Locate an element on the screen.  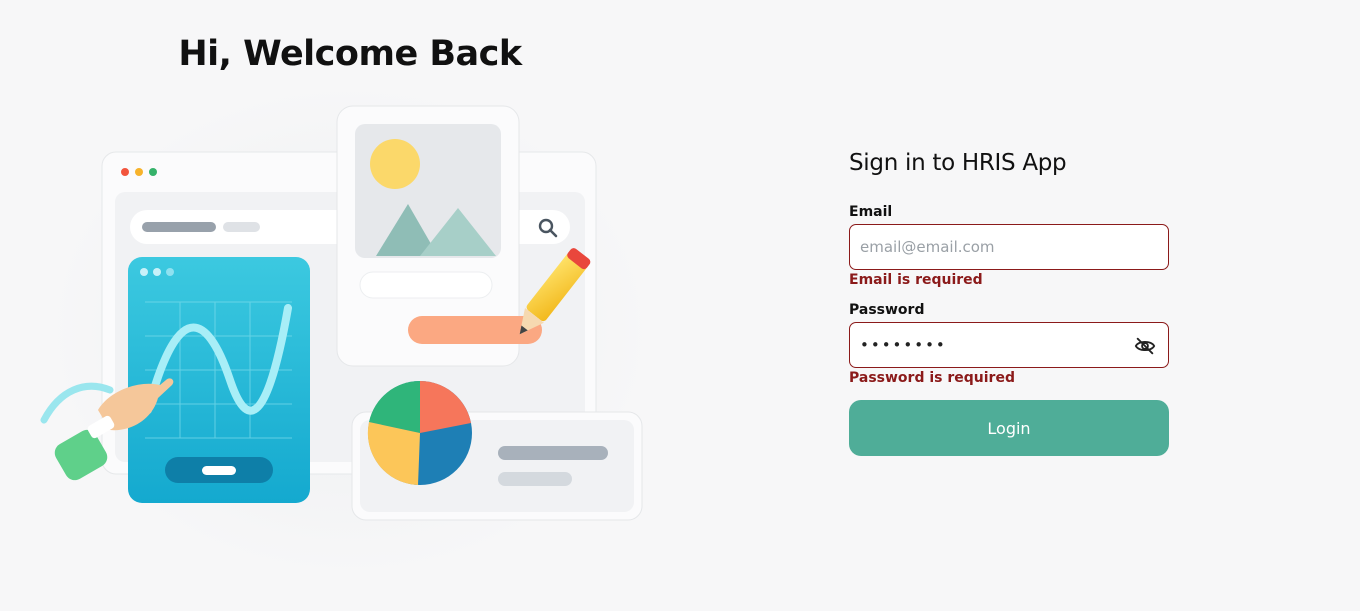
login-button: Login is located at coordinates (1009, 428).